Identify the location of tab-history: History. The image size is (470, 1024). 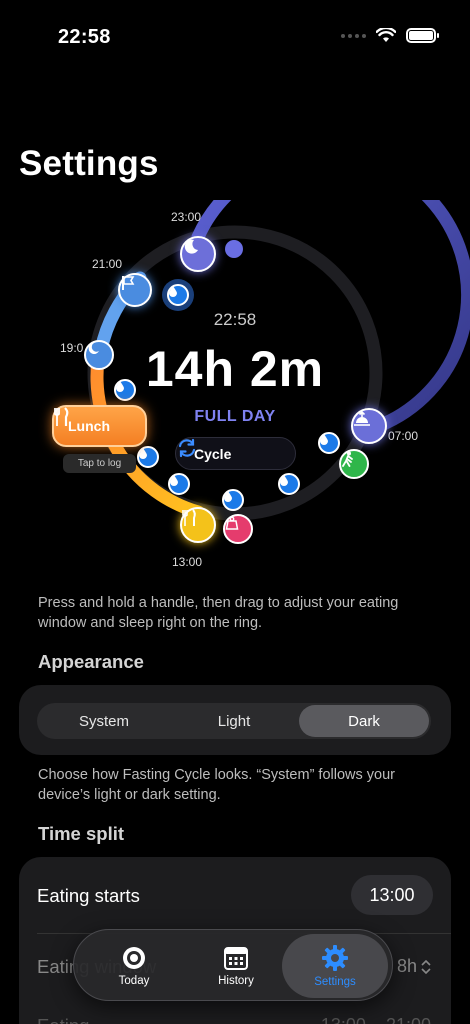
(236, 966).